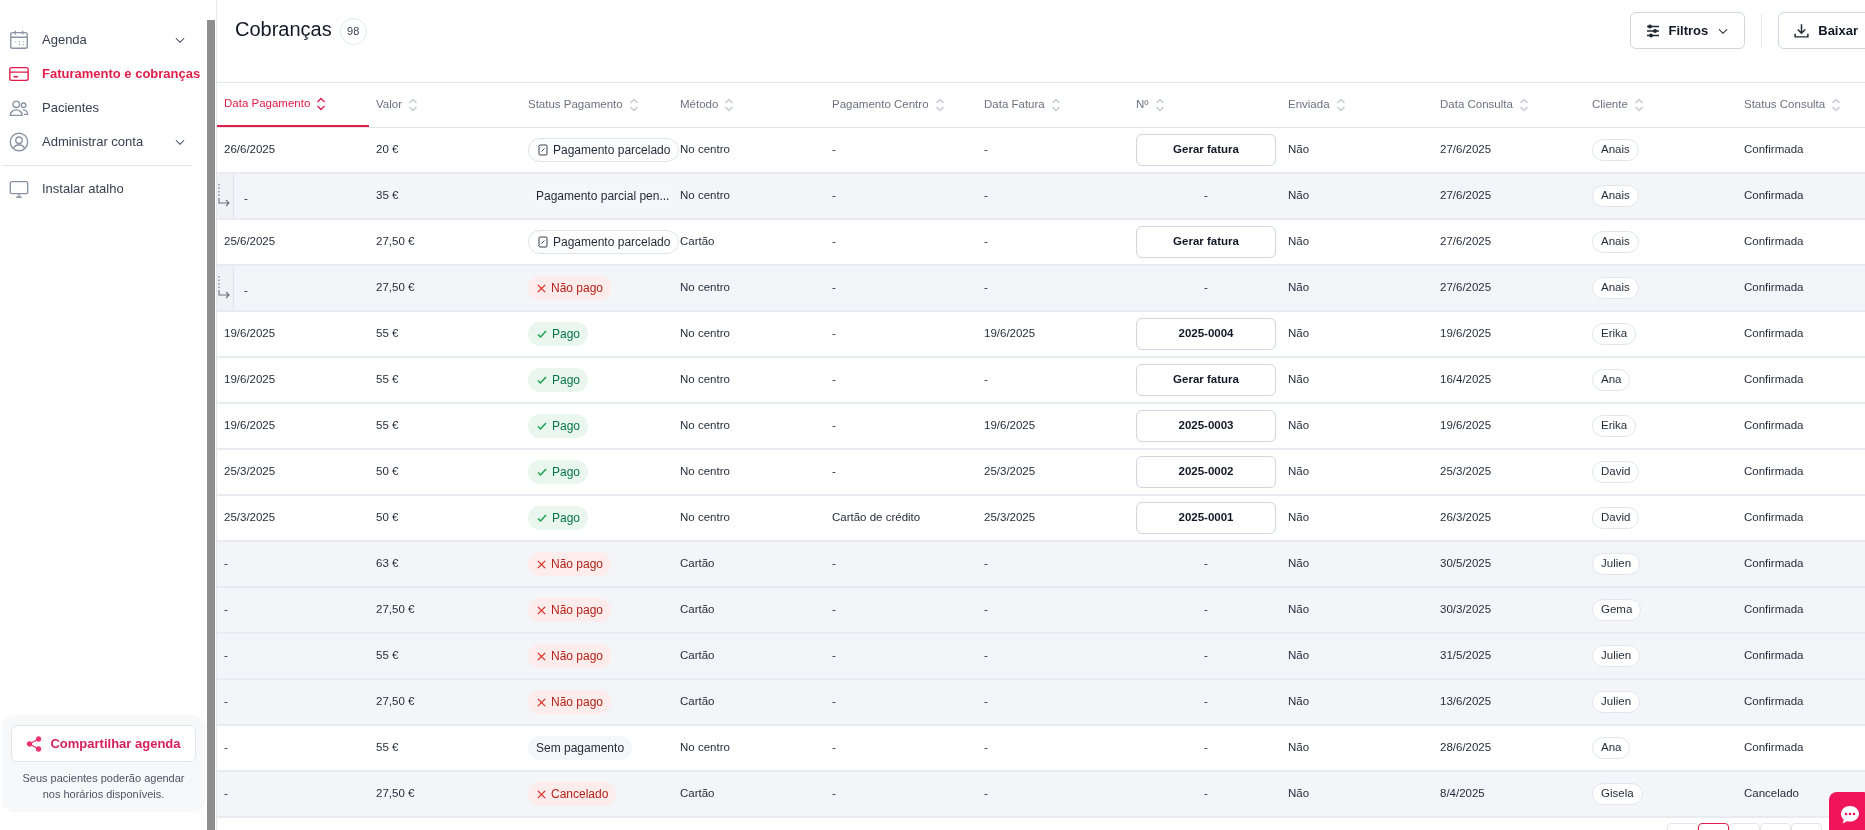 Image resolution: width=1865 pixels, height=830 pixels. What do you see at coordinates (71, 108) in the screenshot?
I see `sidebar-label: Pacientes` at bounding box center [71, 108].